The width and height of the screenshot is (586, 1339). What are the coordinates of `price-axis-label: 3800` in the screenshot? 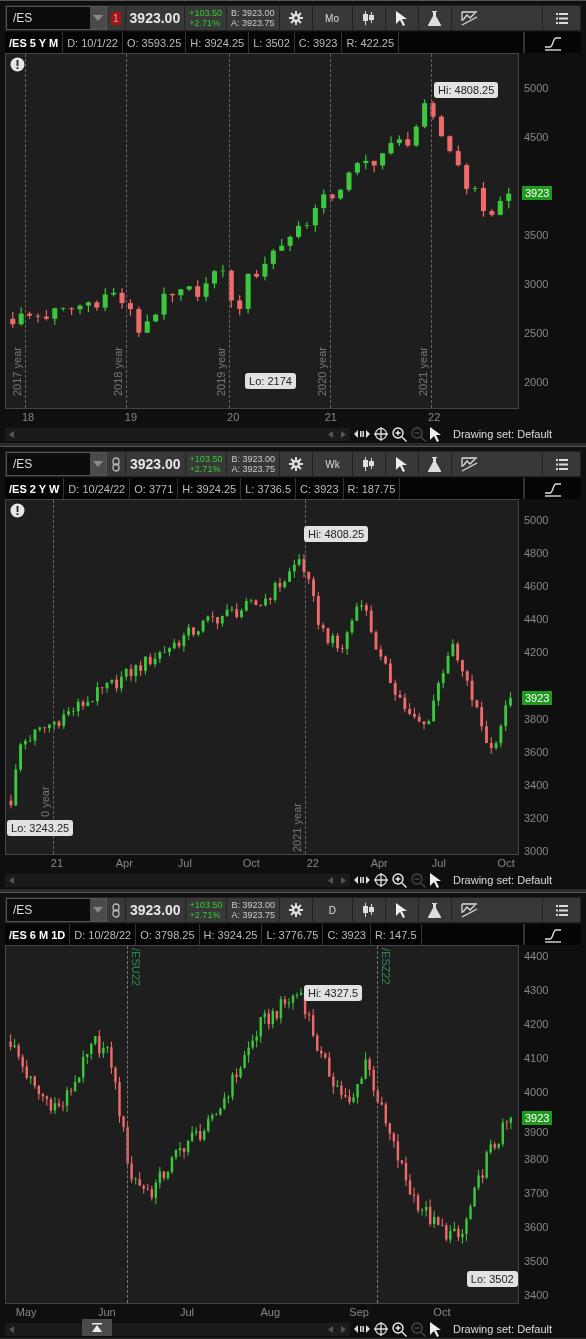 It's located at (536, 718).